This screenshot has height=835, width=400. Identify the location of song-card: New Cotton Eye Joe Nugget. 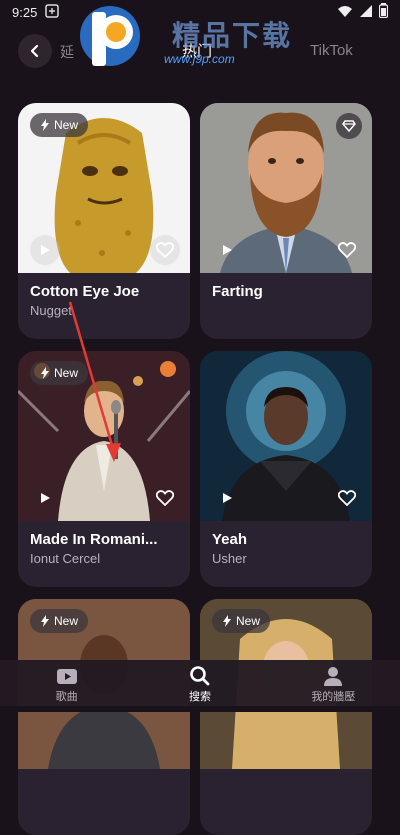
(104, 221).